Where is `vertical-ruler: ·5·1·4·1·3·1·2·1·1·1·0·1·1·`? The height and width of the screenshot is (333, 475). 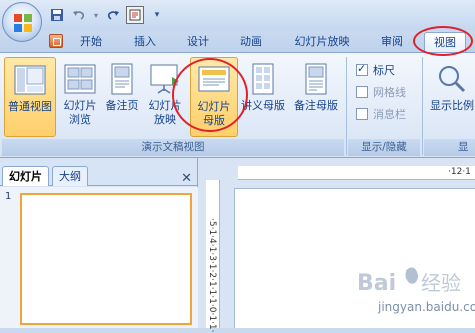 vertical-ruler: ·5·1·4·1·3·1·2·1·1·1·0·1·1· is located at coordinates (213, 256).